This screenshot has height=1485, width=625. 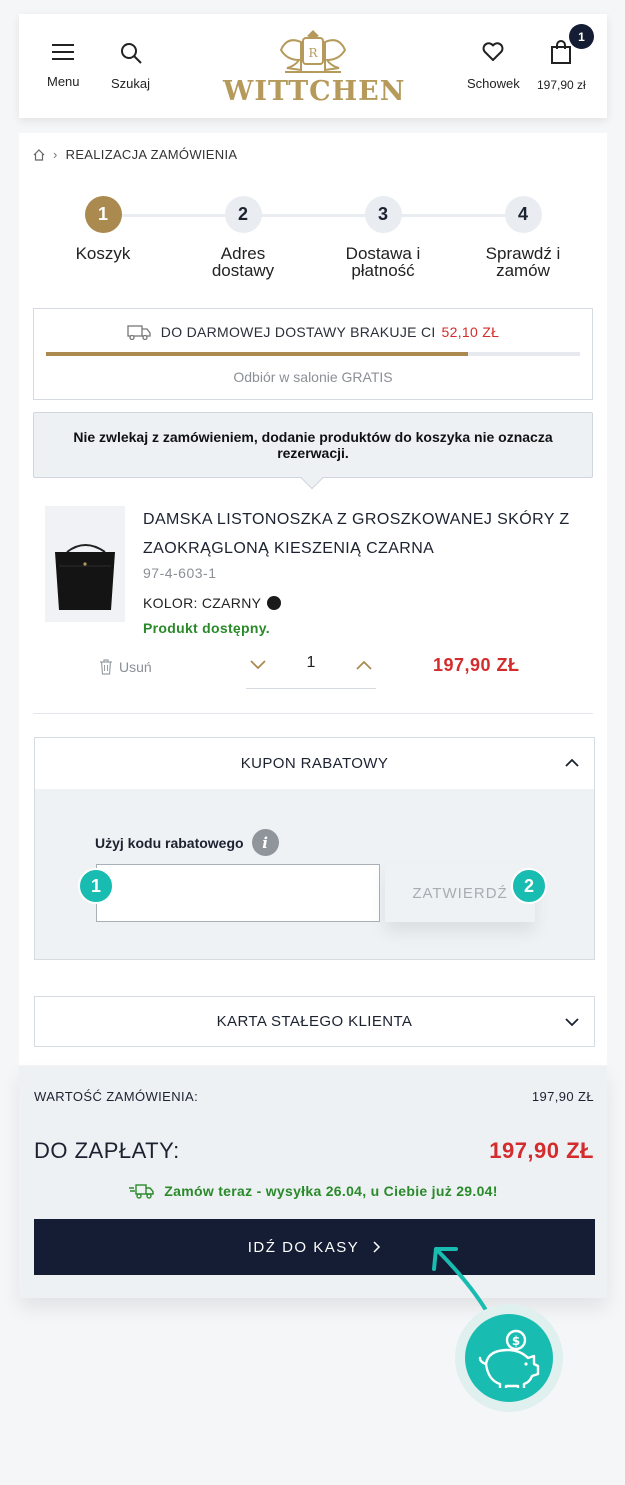 What do you see at coordinates (131, 83) in the screenshot?
I see `search-label: Szukaj` at bounding box center [131, 83].